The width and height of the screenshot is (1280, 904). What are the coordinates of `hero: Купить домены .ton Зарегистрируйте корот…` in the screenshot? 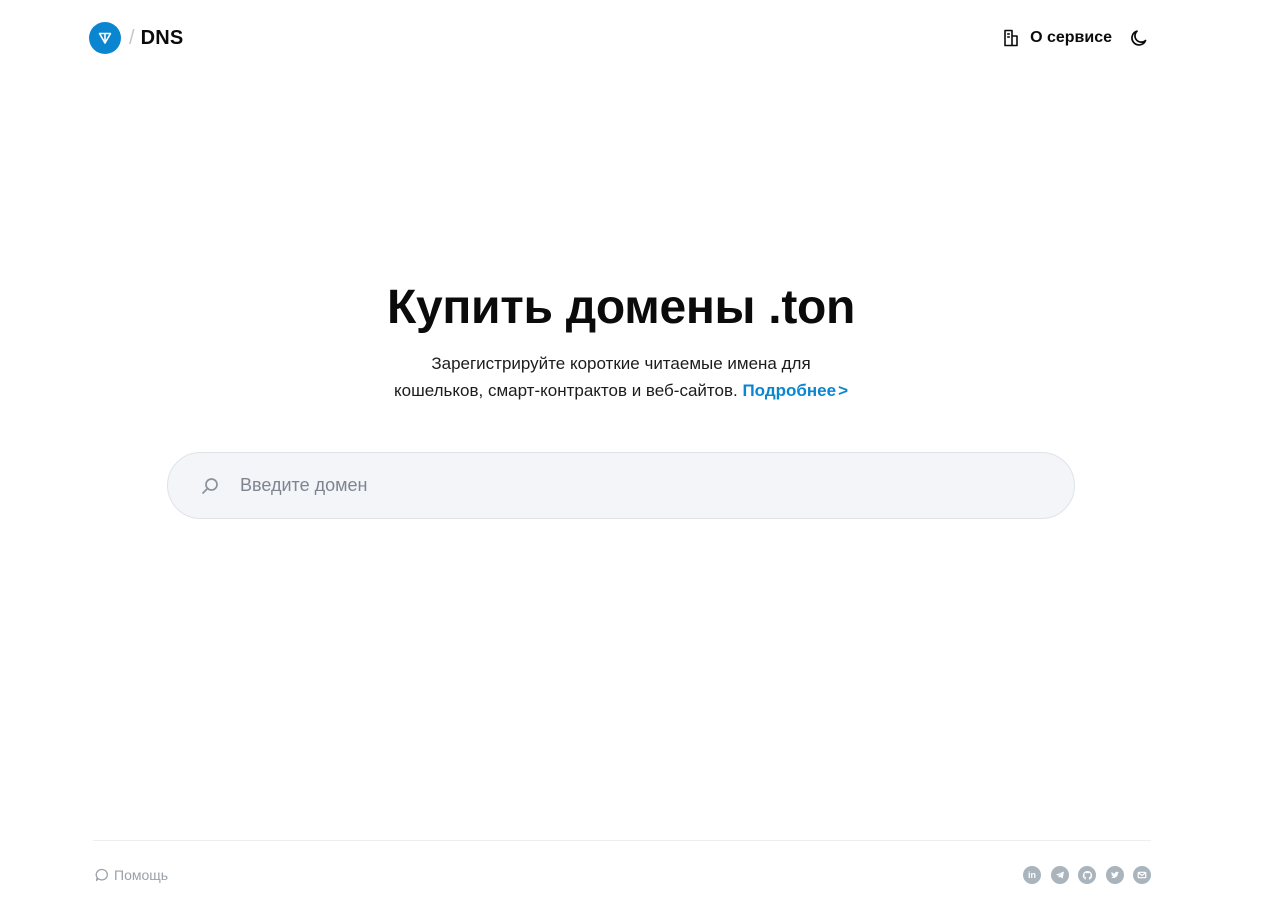 It's located at (621, 341).